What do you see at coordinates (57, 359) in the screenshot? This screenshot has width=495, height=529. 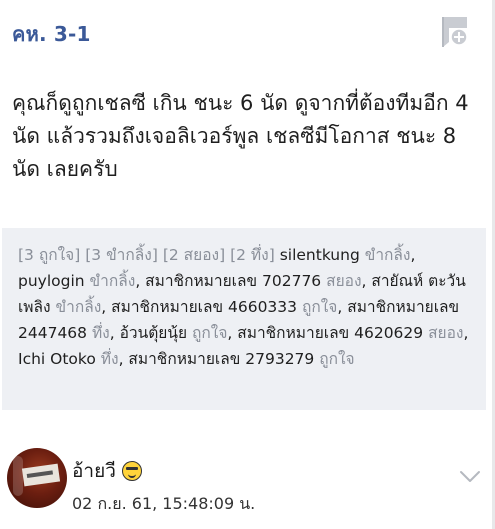 I see `reaction-user: Ichi Otoko` at bounding box center [57, 359].